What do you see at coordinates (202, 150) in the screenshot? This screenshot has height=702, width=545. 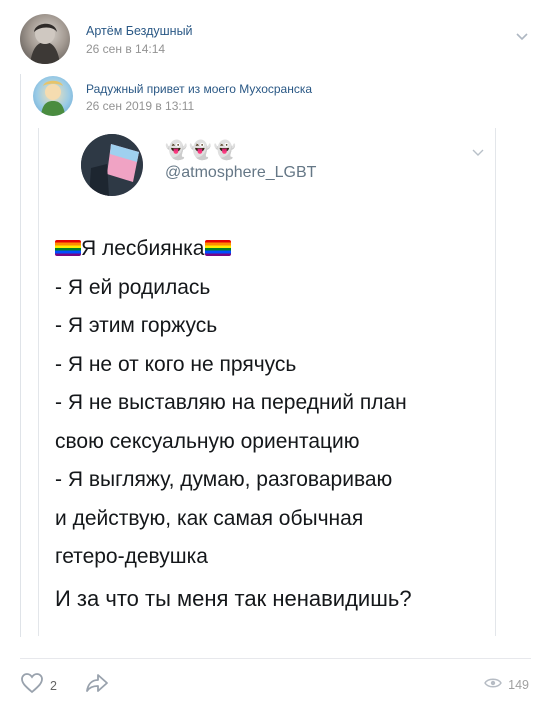 I see `tweet-display-name-emojis: 👻👻👻` at bounding box center [202, 150].